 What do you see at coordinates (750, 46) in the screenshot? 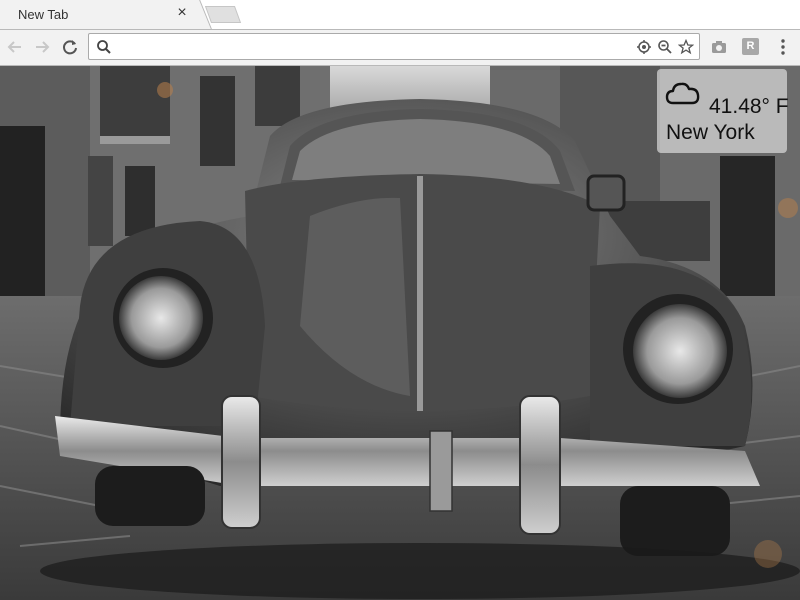
I see `extension-r-button: R` at bounding box center [750, 46].